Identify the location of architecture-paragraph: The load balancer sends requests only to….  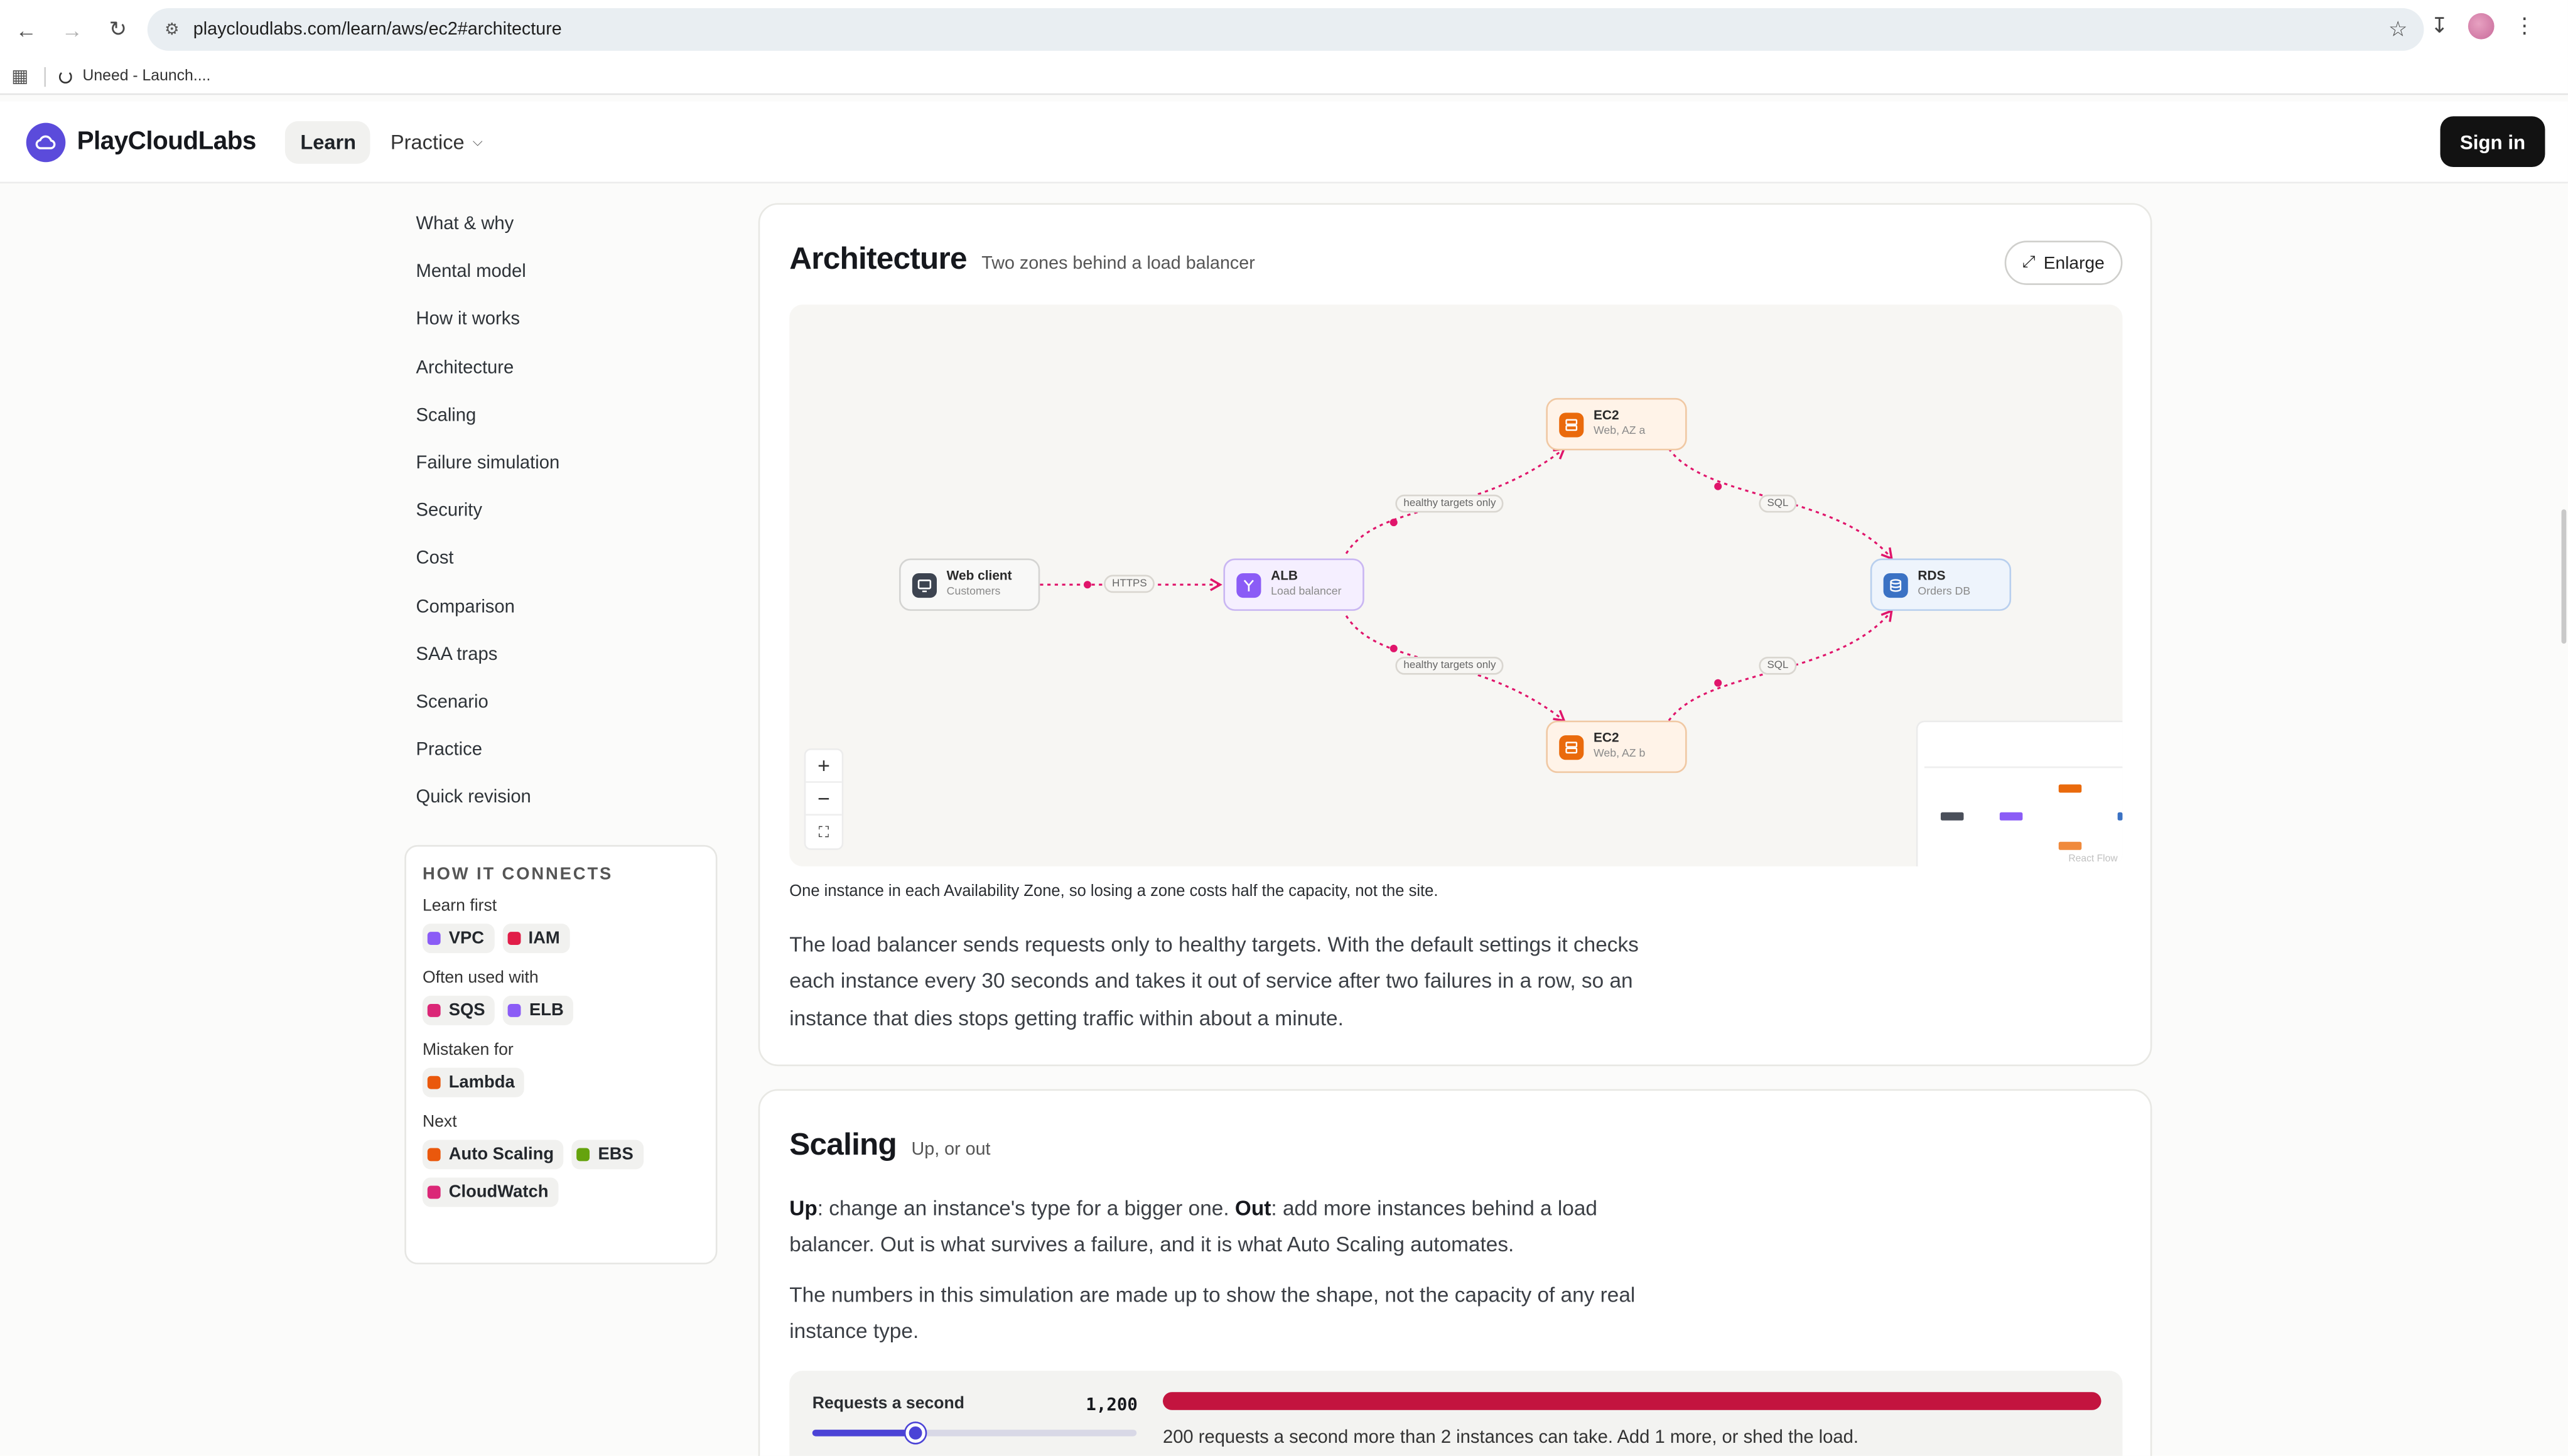
(1214, 981).